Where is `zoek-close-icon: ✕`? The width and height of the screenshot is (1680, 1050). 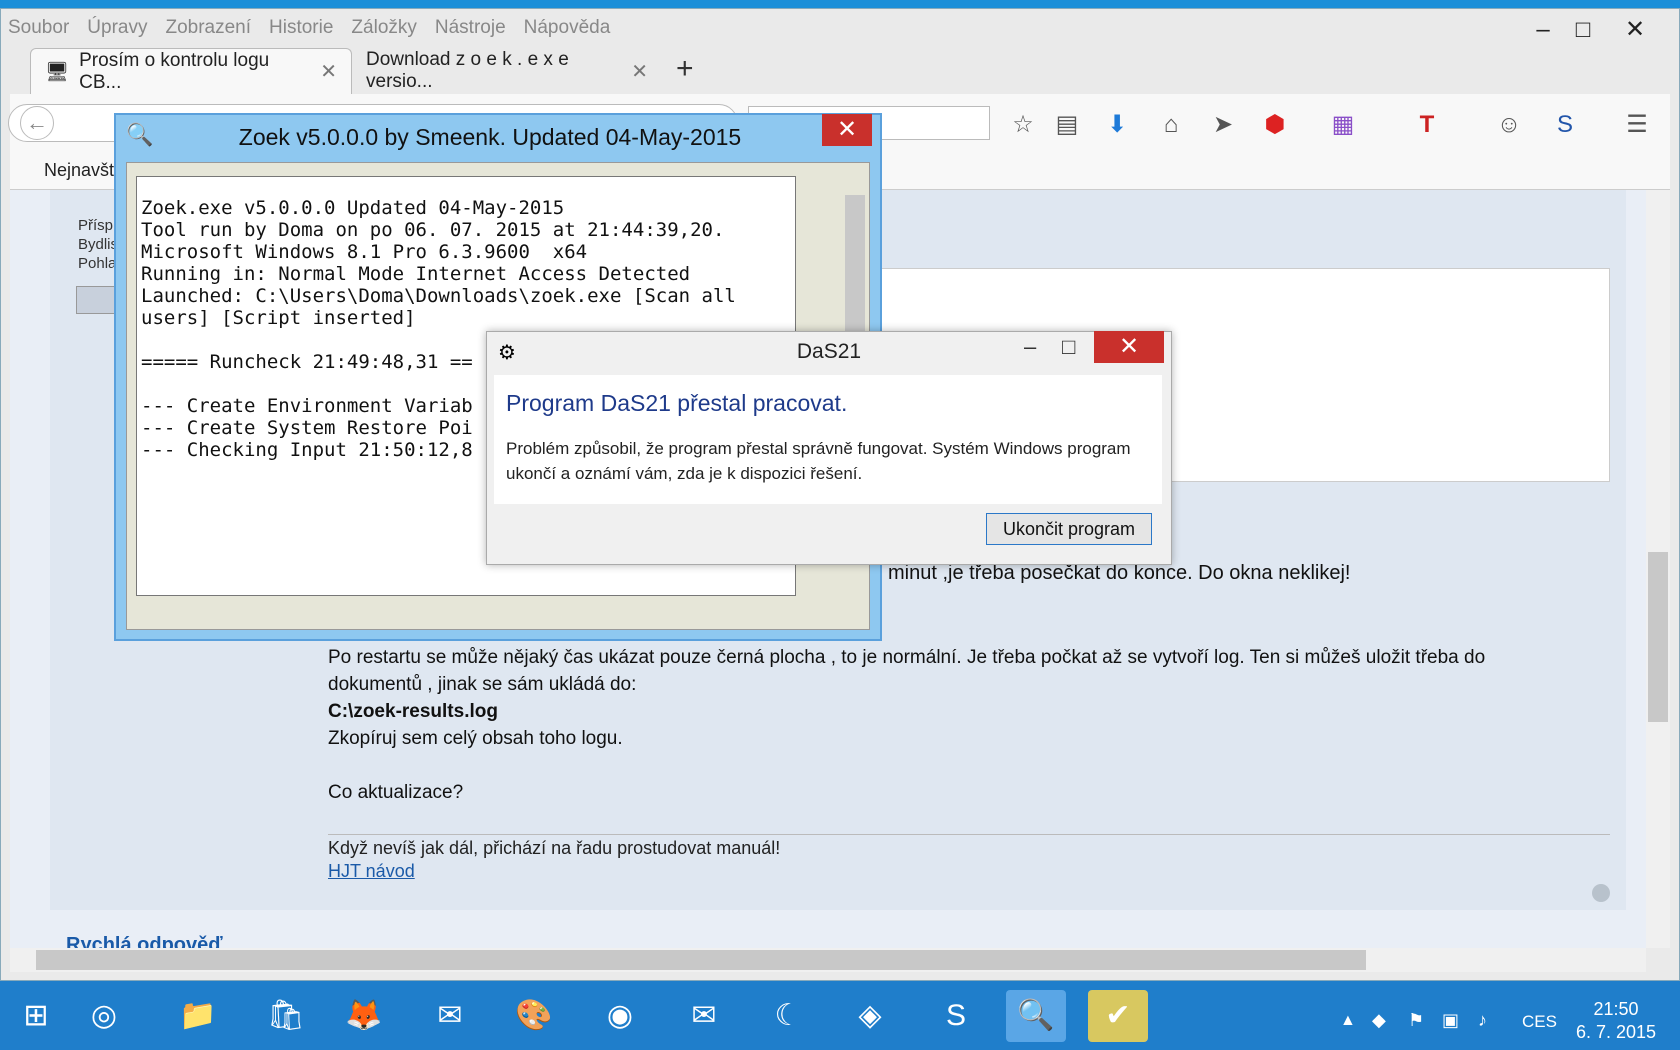
zoek-close-icon: ✕ is located at coordinates (847, 130).